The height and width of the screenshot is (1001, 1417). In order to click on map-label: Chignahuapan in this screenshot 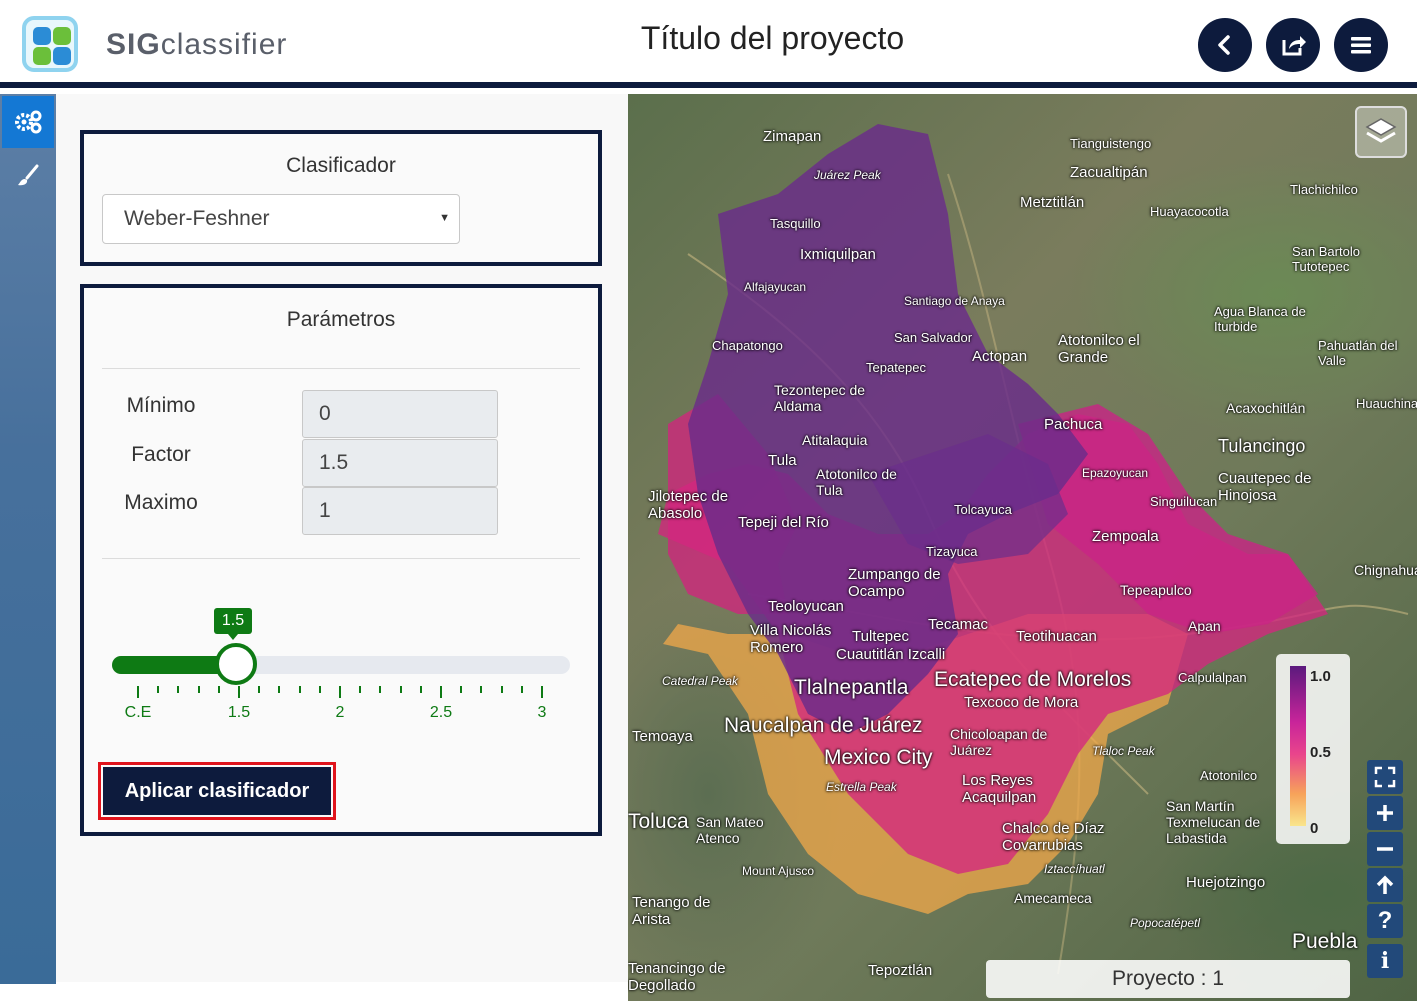, I will do `click(1385, 570)`.